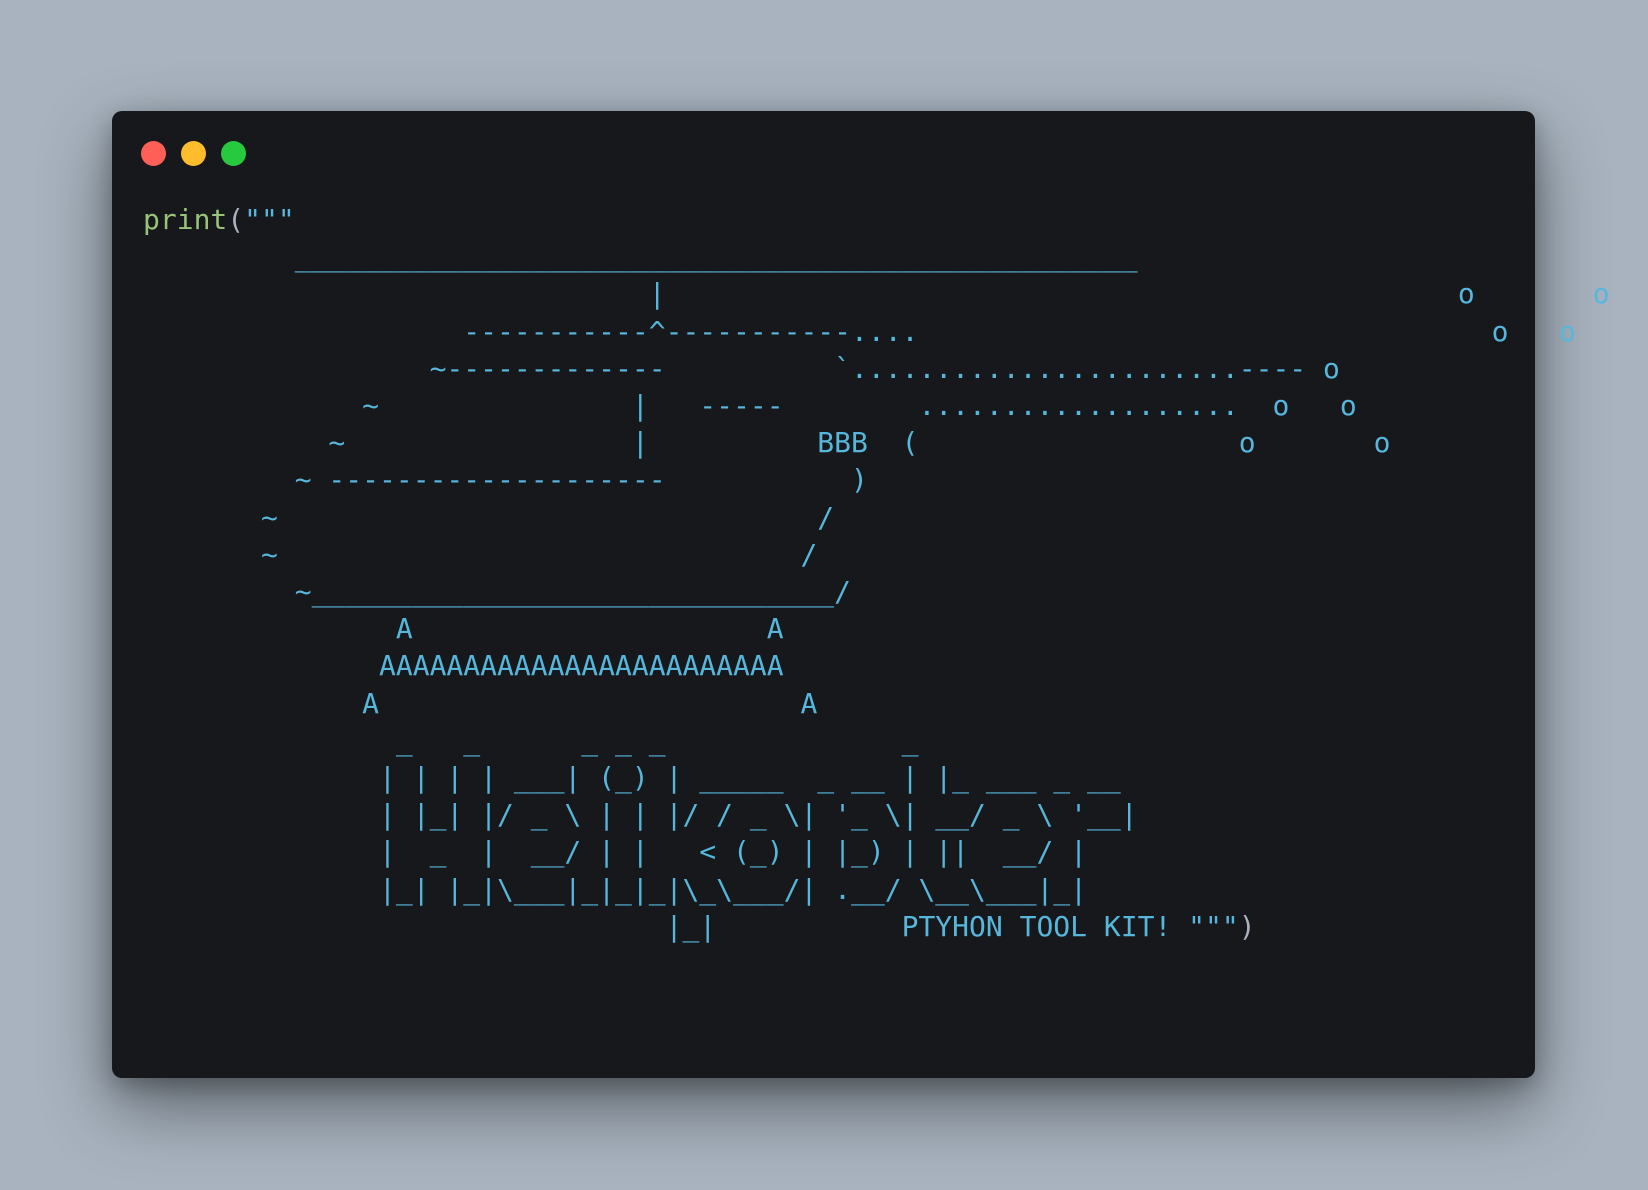 This screenshot has width=1648, height=1190. What do you see at coordinates (185, 219) in the screenshot?
I see `print-function: print` at bounding box center [185, 219].